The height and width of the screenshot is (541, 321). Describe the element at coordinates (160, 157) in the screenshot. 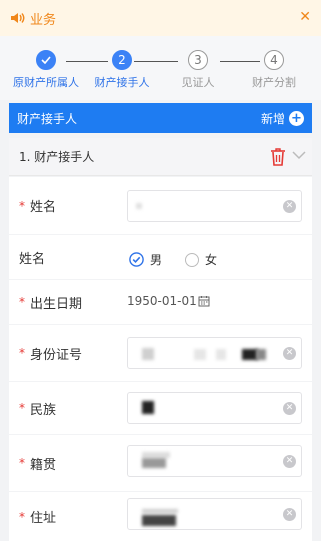

I see `card-header: 1. 财产接手人` at that location.